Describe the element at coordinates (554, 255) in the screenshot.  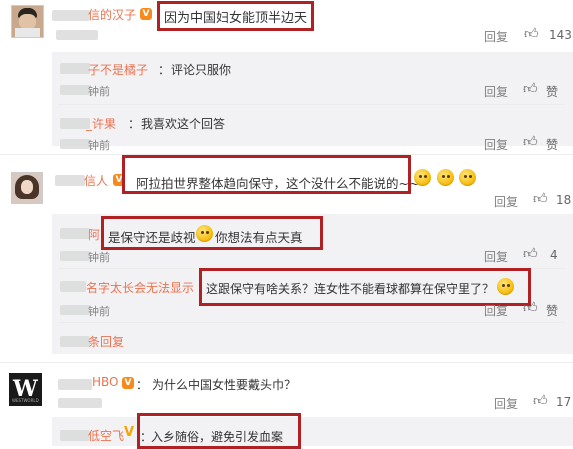
I see `like-count: 4` at that location.